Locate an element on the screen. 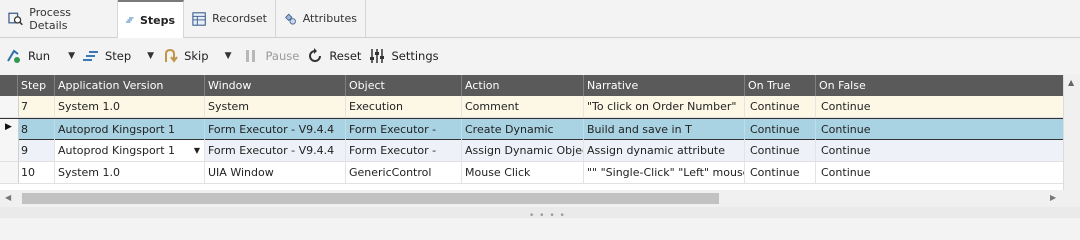  tab-recordset-label: Recordset is located at coordinates (239, 18).